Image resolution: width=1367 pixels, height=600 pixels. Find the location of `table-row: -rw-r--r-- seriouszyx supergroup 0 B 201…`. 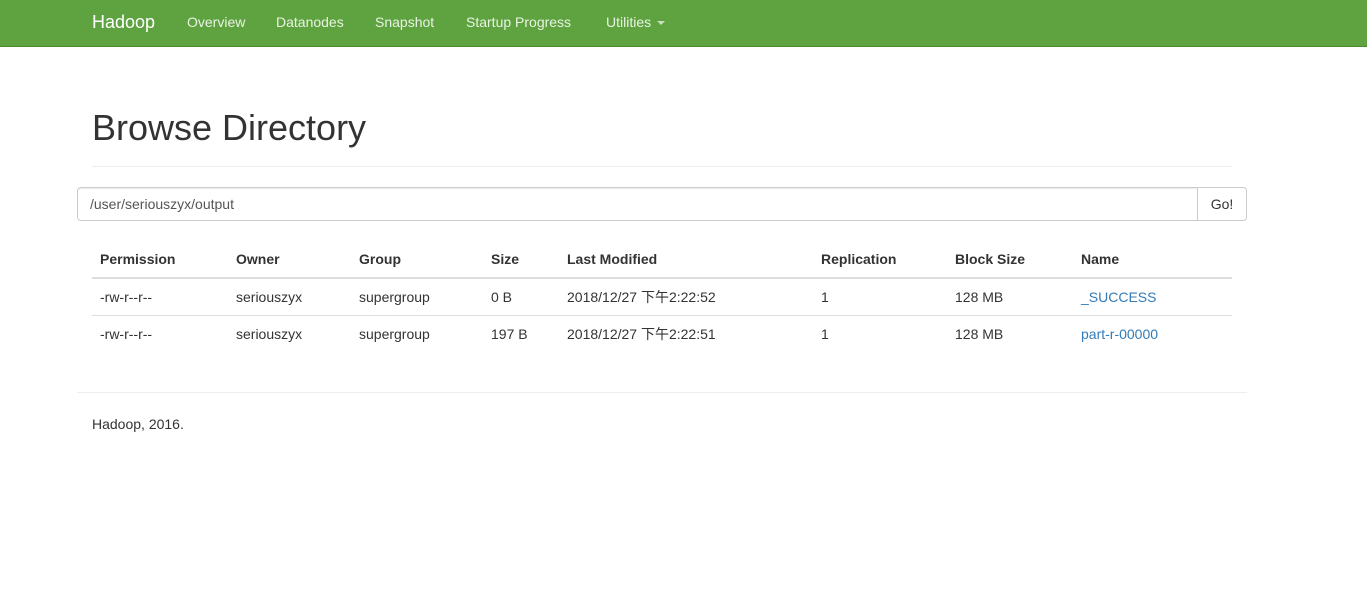

table-row: -rw-r--r-- seriouszyx supergroup 0 B 201… is located at coordinates (662, 297).